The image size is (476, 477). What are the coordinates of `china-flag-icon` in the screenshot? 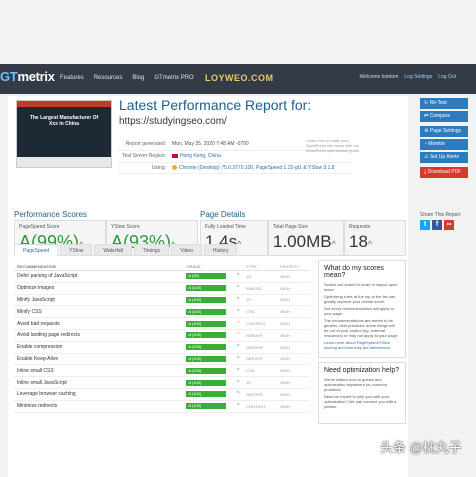 It's located at (175, 155).